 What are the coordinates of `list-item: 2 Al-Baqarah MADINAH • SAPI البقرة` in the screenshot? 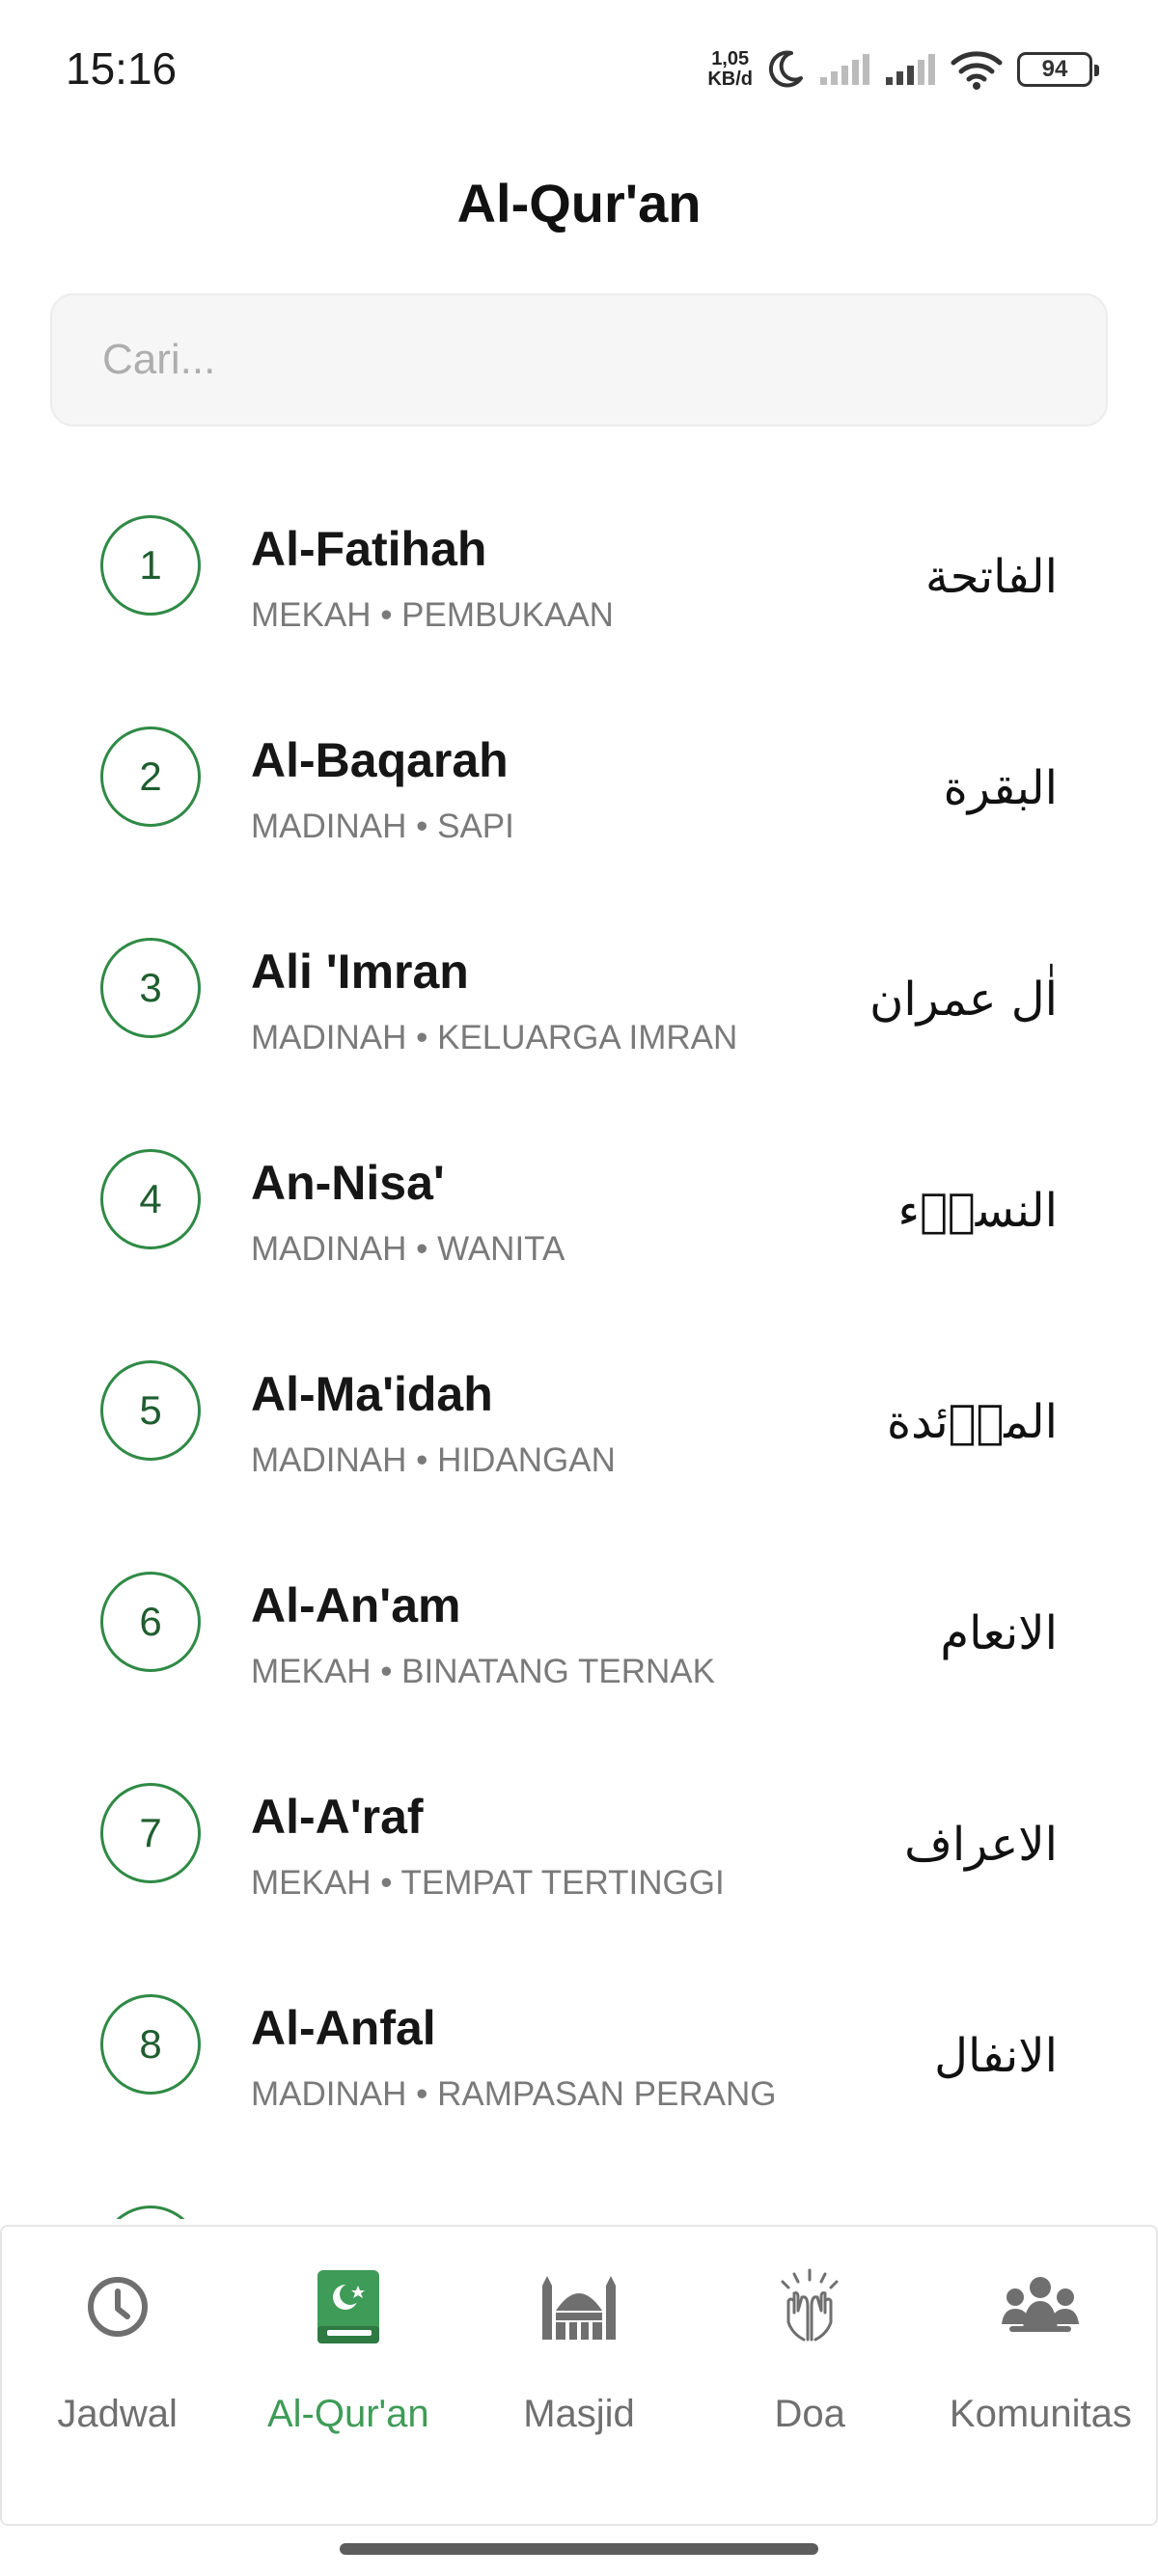 It's located at (579, 800).